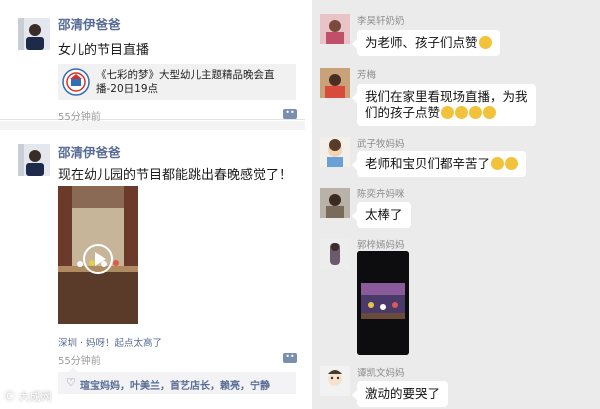 The height and width of the screenshot is (409, 600). I want to click on sender-name: 谭凯文妈妈, so click(381, 373).